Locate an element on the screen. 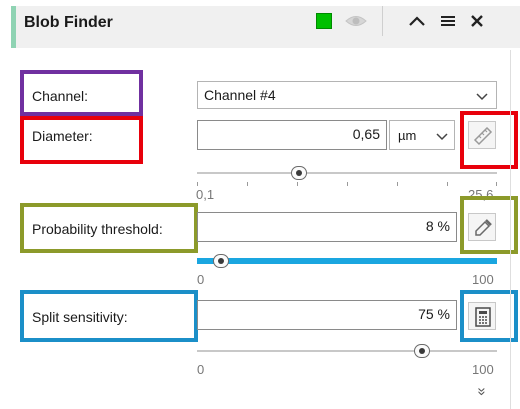 Image resolution: width=520 pixels, height=409 pixels. diameter-unit-dropdown: µm is located at coordinates (422, 135).